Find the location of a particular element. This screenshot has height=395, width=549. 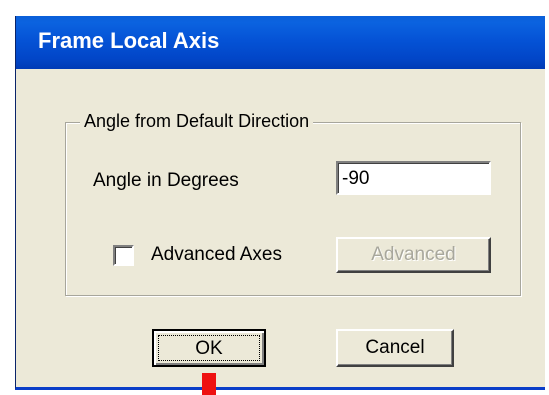

advanced-axes-label: Advanced Axes is located at coordinates (216, 255).